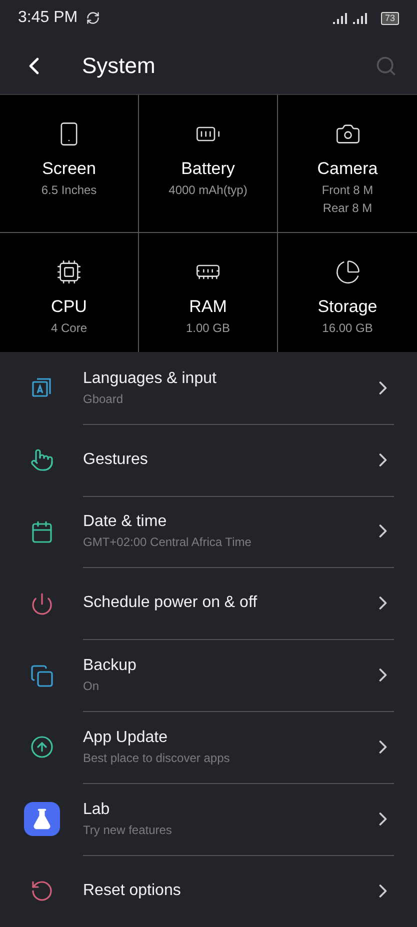 Image resolution: width=417 pixels, height=927 pixels. I want to click on spec-label: RAM, so click(208, 307).